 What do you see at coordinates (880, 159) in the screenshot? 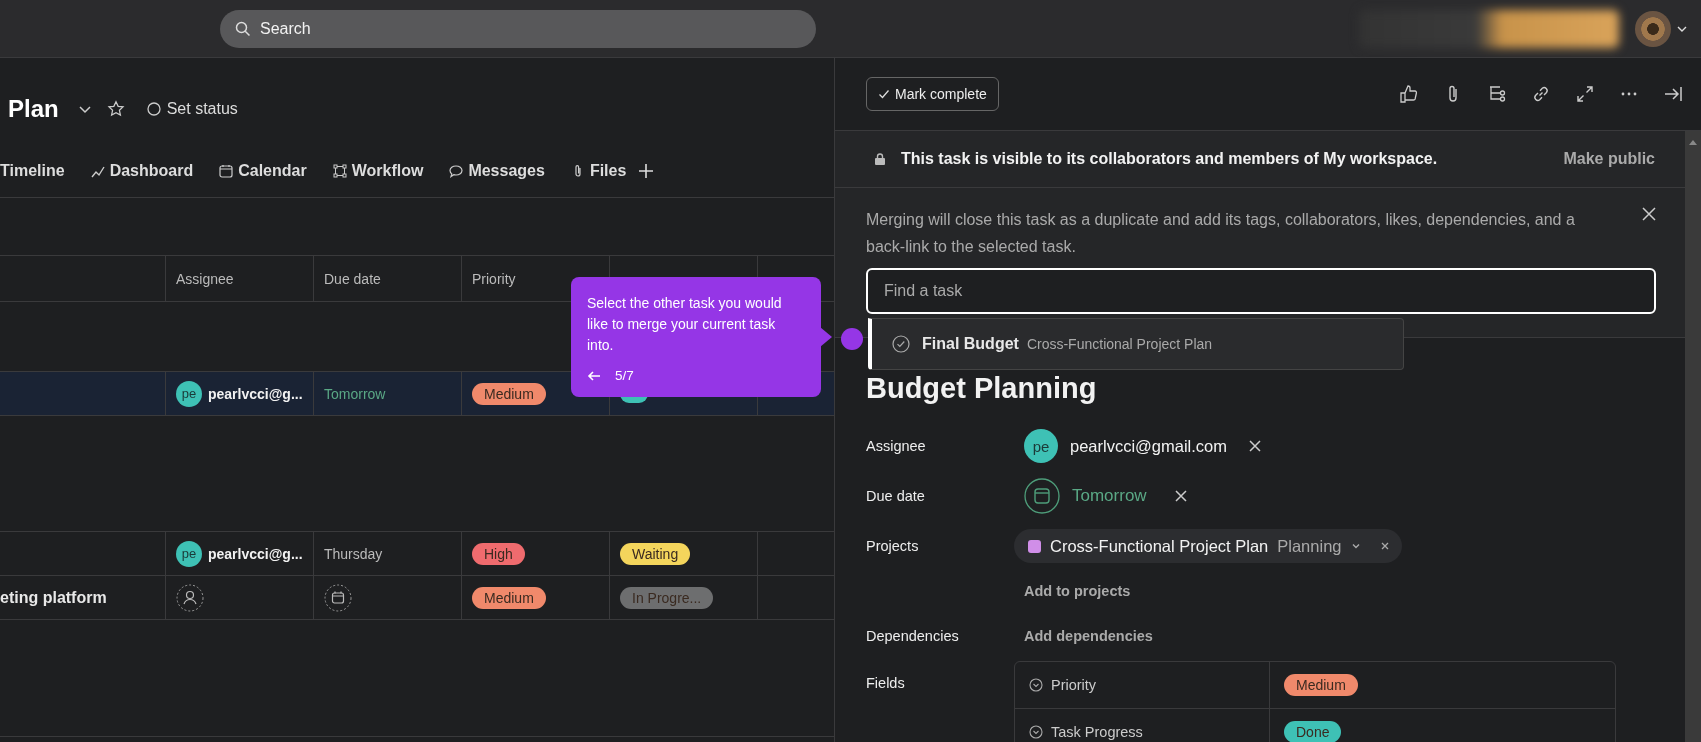
I see `lock-icon` at bounding box center [880, 159].